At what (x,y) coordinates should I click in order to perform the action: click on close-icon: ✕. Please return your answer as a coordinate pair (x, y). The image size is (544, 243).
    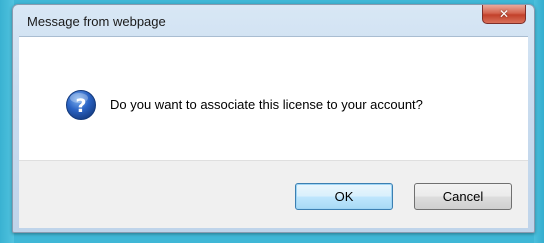
    Looking at the image, I should click on (504, 14).